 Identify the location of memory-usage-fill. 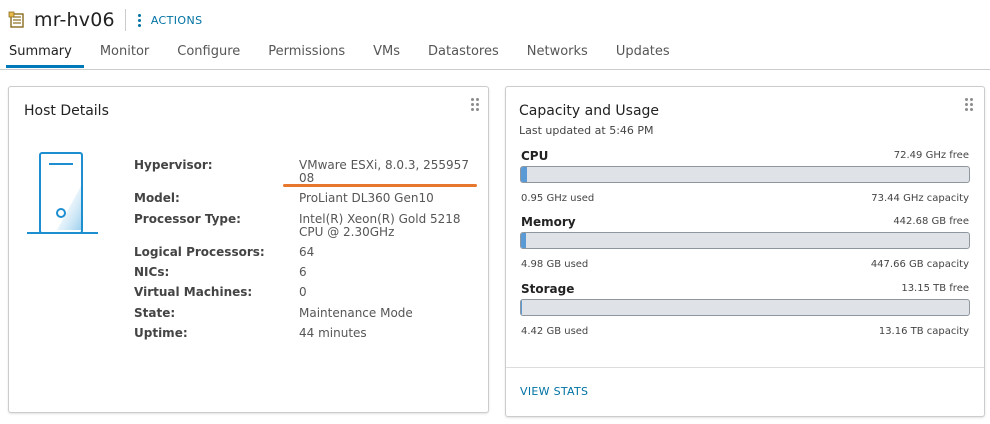
(523, 240).